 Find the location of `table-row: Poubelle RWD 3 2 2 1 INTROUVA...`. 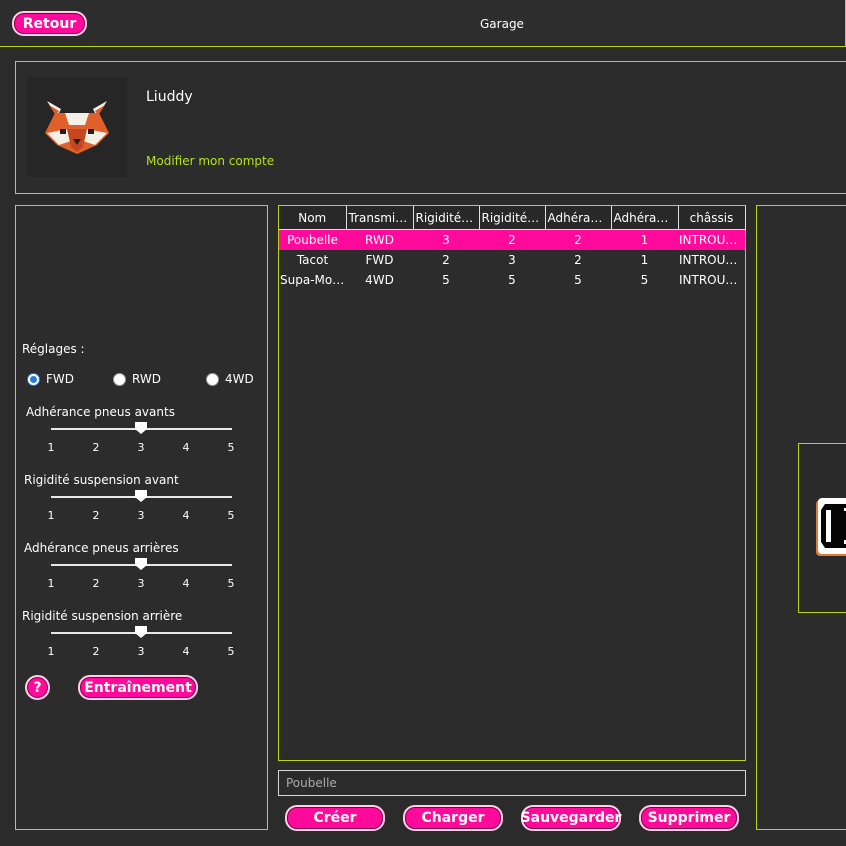

table-row: Poubelle RWD 3 2 2 1 INTROUVA... is located at coordinates (512, 239).